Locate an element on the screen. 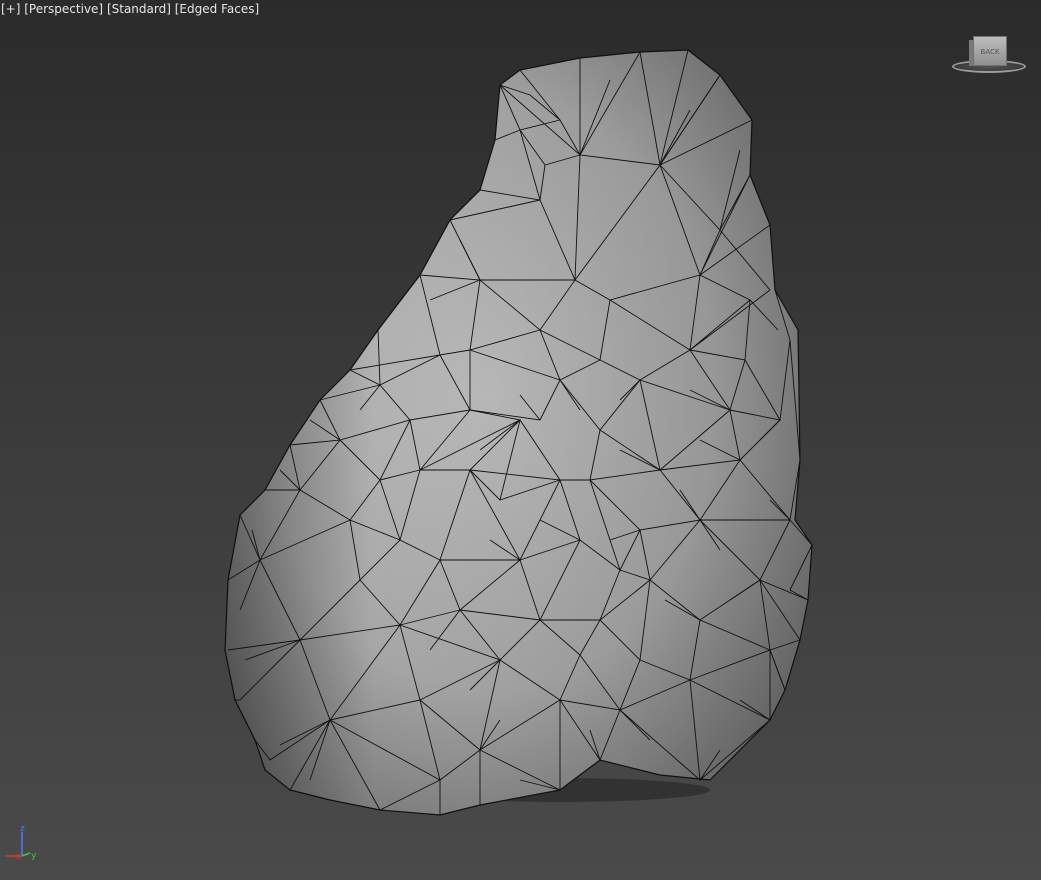 Image resolution: width=1041 pixels, height=880 pixels. viewport-view-menu: [Perspective] is located at coordinates (63, 9).